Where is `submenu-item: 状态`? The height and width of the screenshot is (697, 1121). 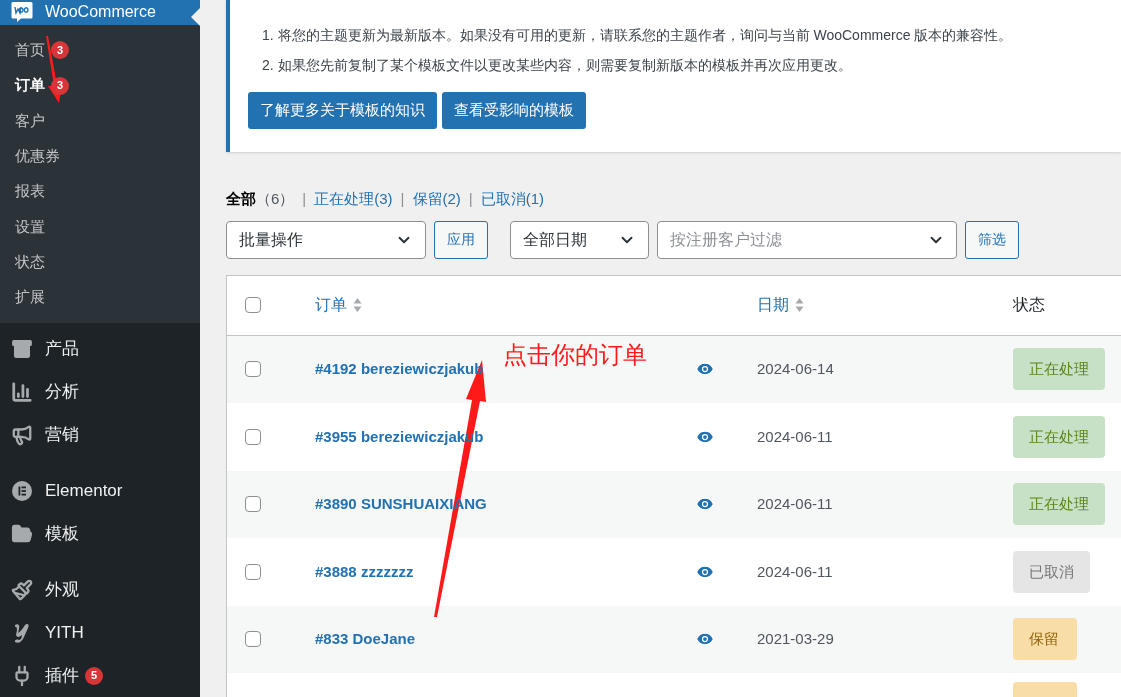
submenu-item: 状态 is located at coordinates (30, 262).